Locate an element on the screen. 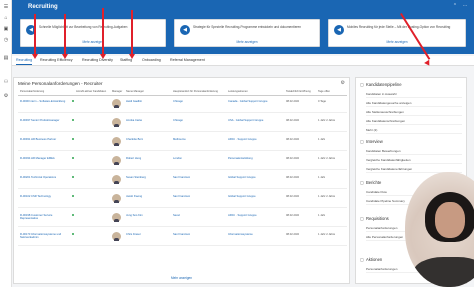  megaphone-icon: ◀ is located at coordinates (185, 30).